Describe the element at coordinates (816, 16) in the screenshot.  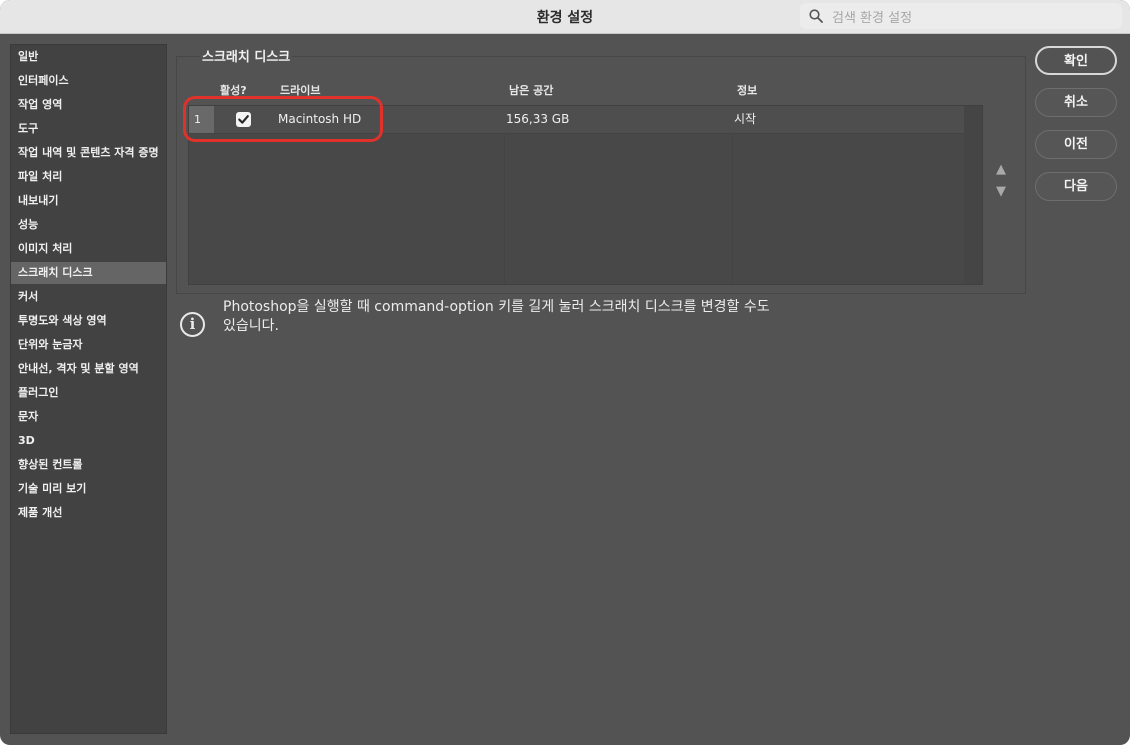
I see `search-icon` at that location.